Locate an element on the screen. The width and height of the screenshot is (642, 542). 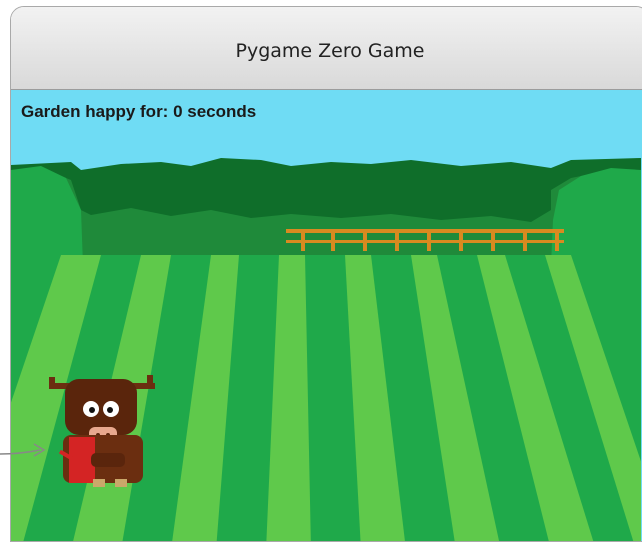
annotation-arrow-icon is located at coordinates (23, 450).